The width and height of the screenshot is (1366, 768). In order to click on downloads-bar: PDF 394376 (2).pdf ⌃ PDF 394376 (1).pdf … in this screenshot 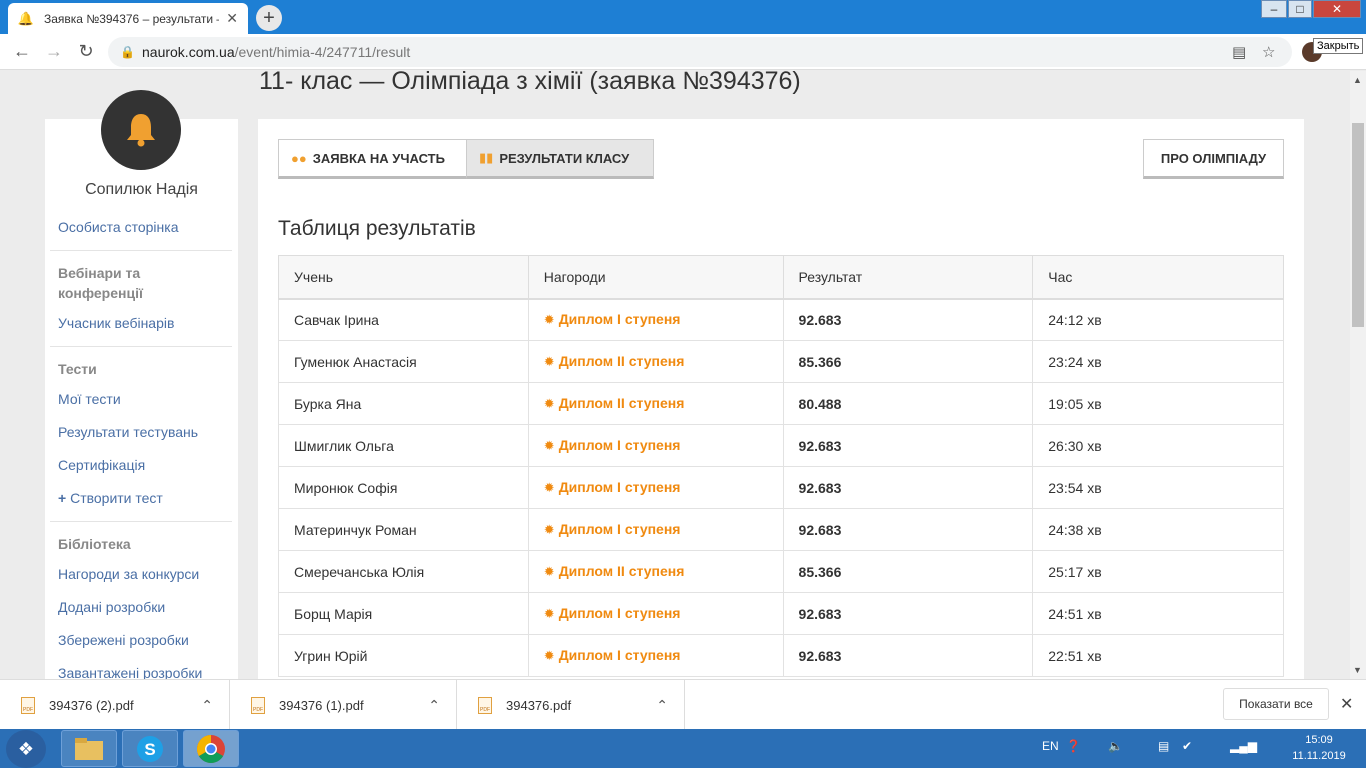, I will do `click(683, 704)`.